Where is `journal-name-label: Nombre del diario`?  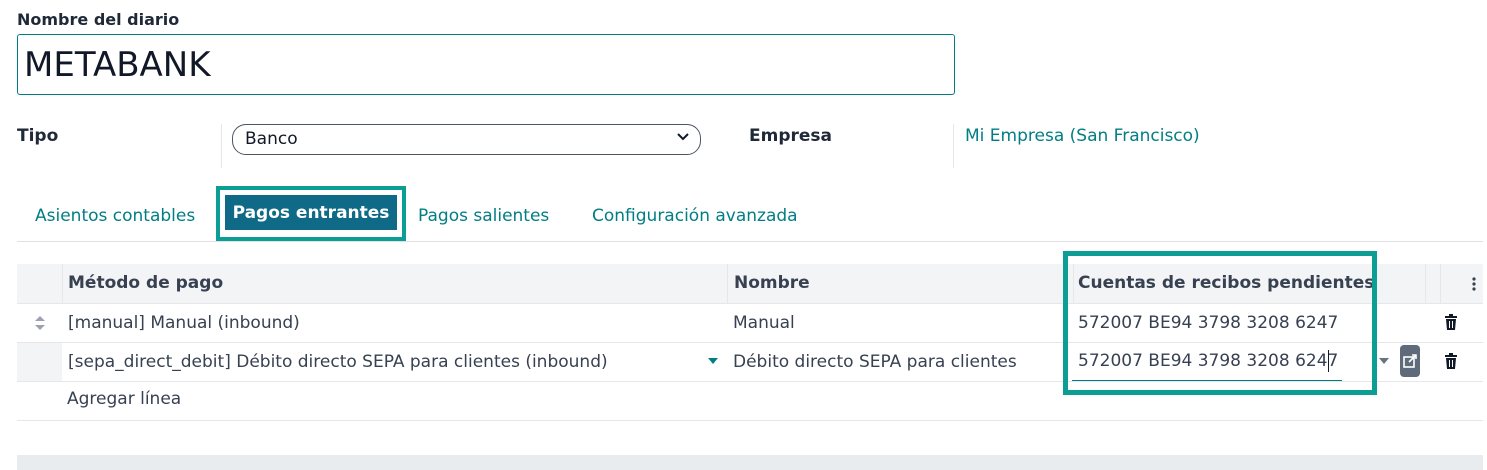
journal-name-label: Nombre del diario is located at coordinates (98, 19).